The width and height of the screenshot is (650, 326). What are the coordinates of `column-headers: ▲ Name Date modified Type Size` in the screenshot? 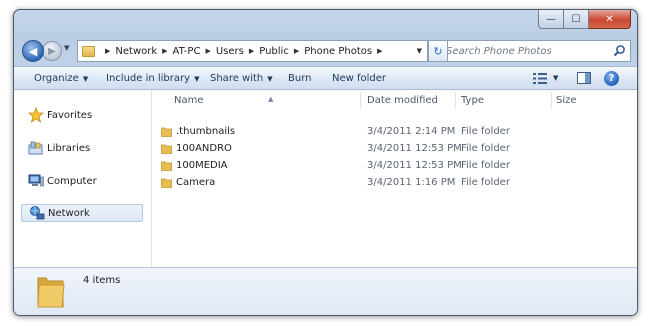 It's located at (391, 101).